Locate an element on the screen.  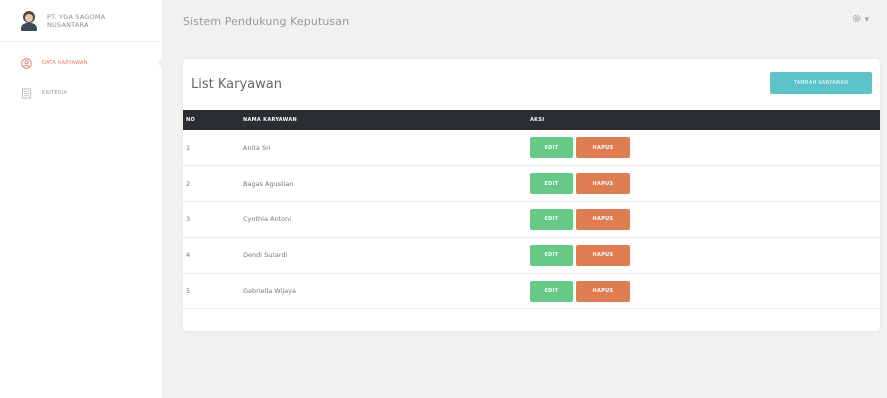
row-number: 5 is located at coordinates (188, 291).